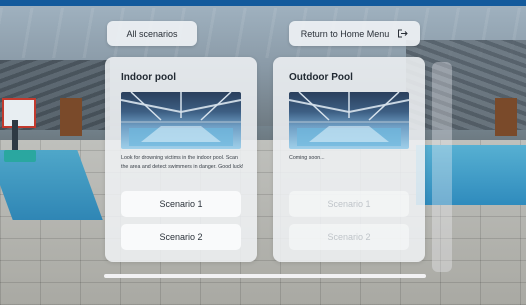 This screenshot has height=305, width=526. I want to click on indoor-scenario-2-button: Scenario 2, so click(181, 237).